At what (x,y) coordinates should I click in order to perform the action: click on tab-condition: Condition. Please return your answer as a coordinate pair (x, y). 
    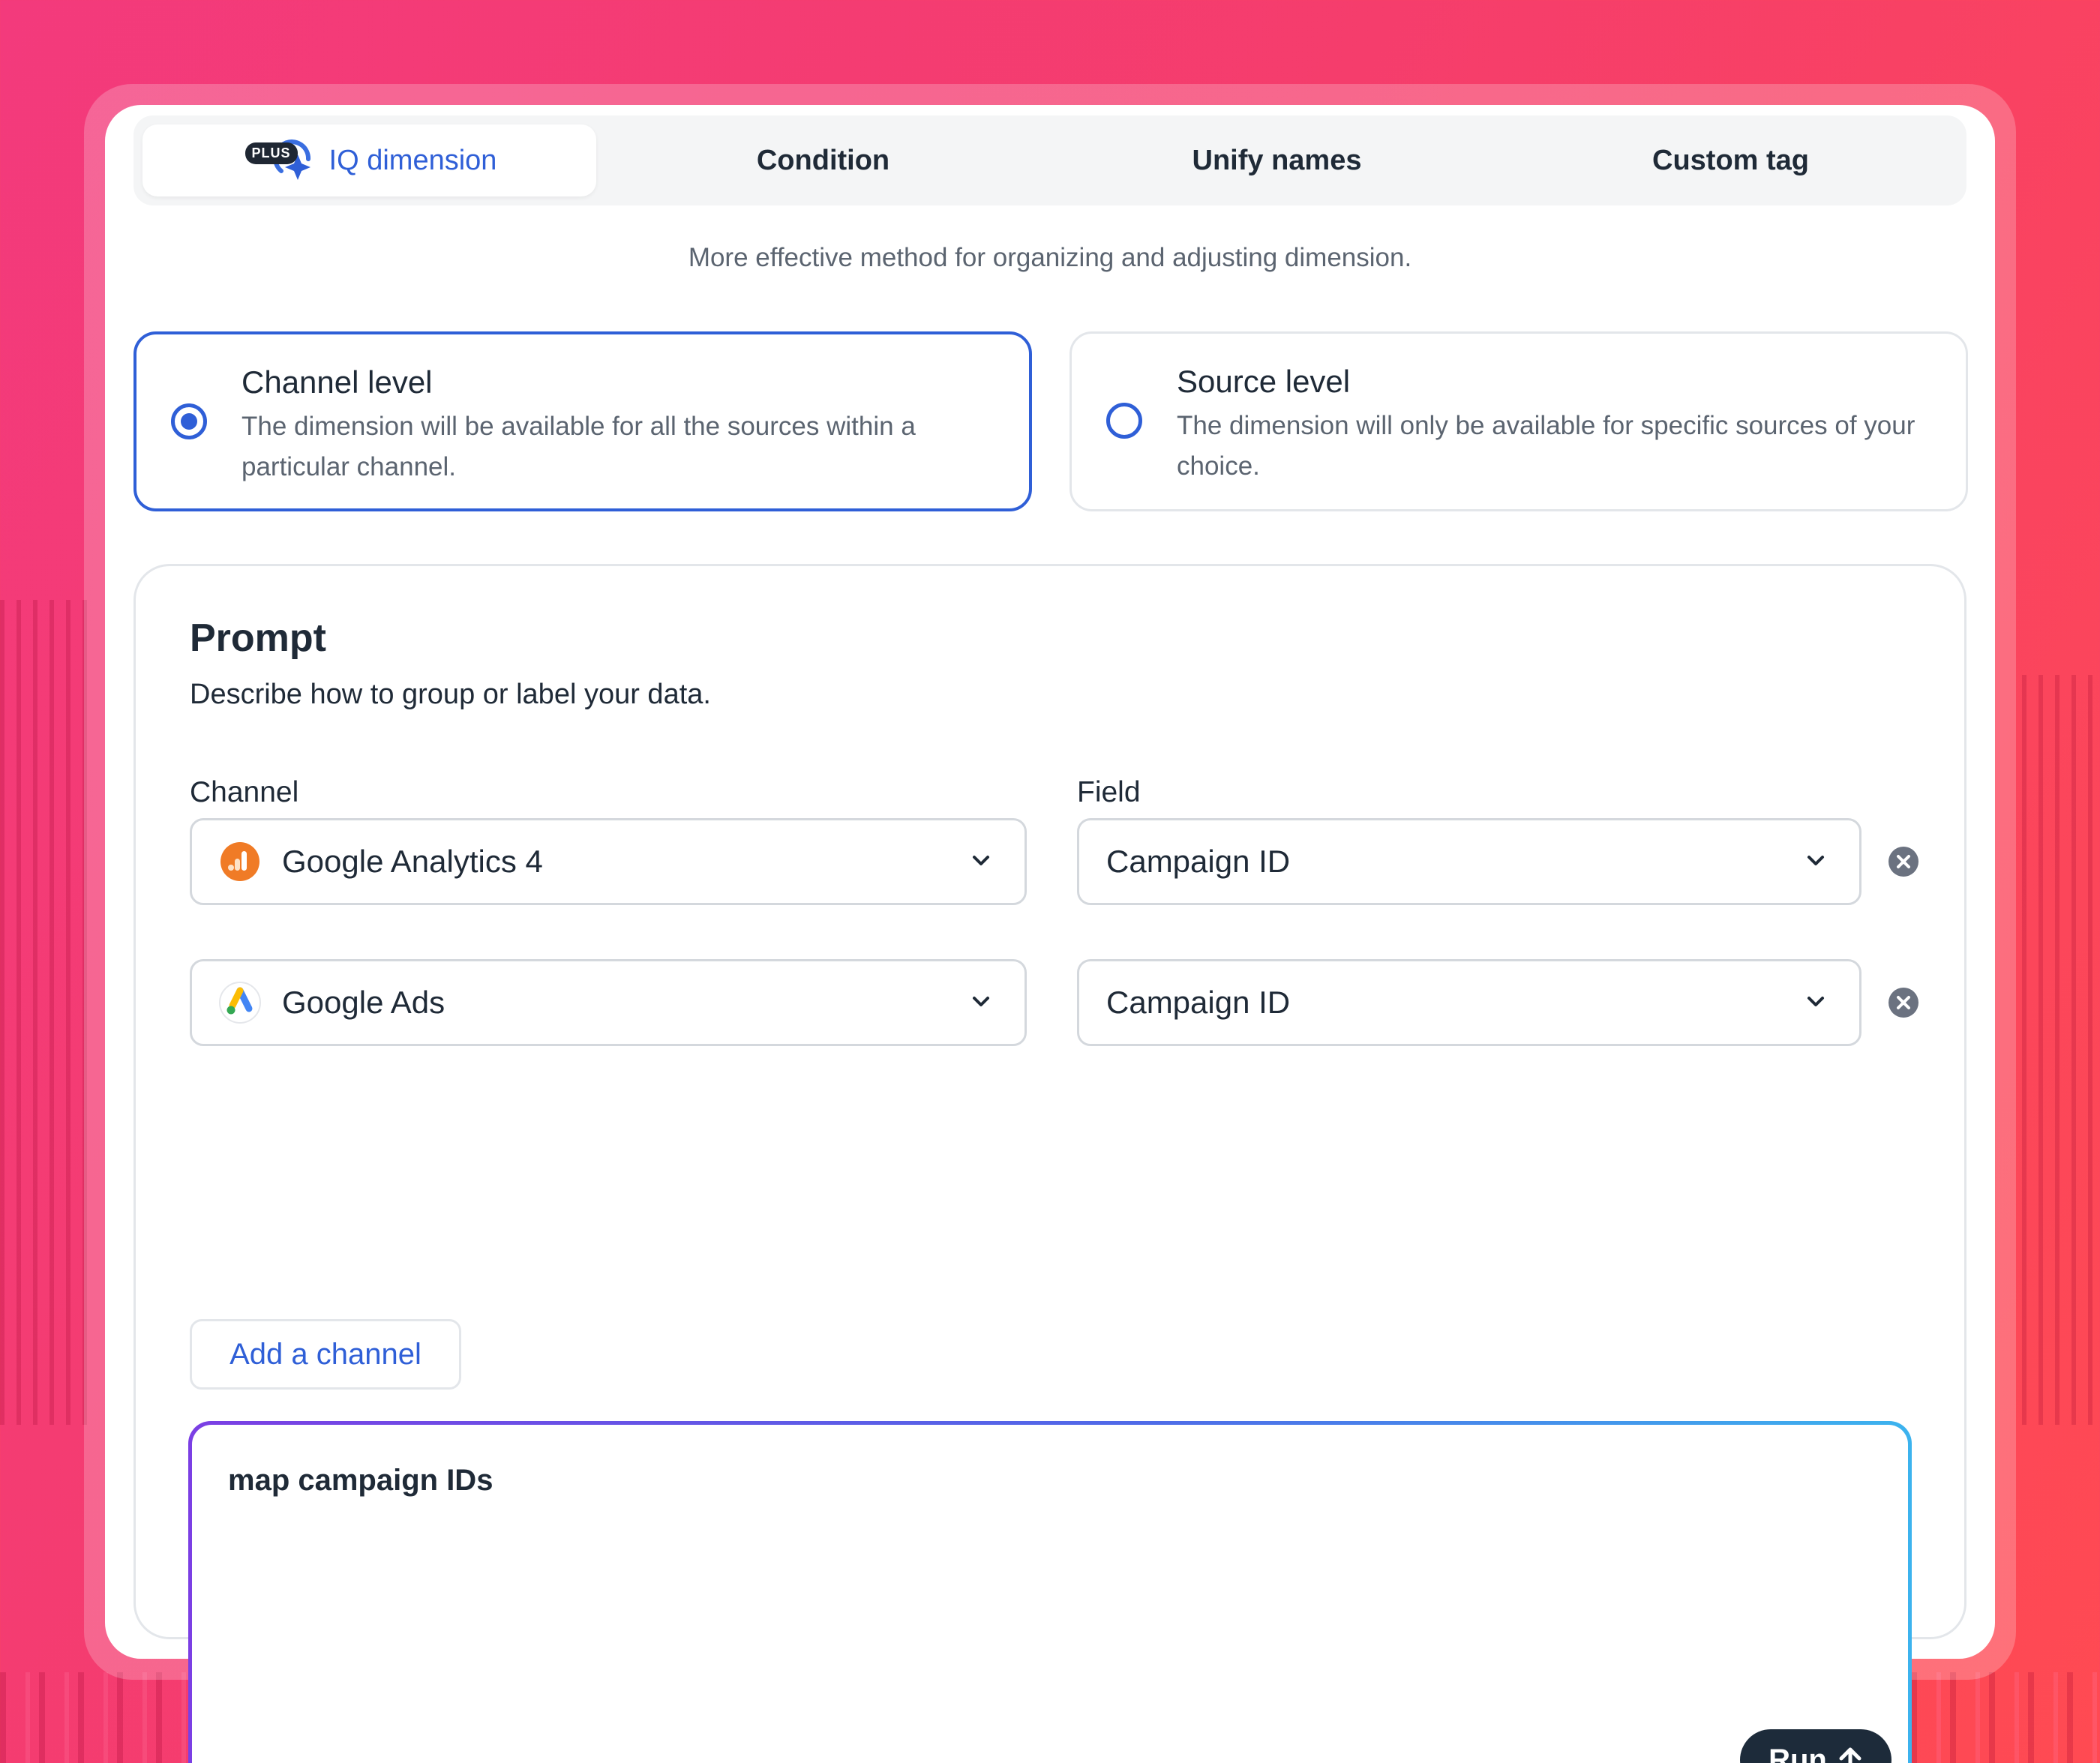
    Looking at the image, I should click on (823, 160).